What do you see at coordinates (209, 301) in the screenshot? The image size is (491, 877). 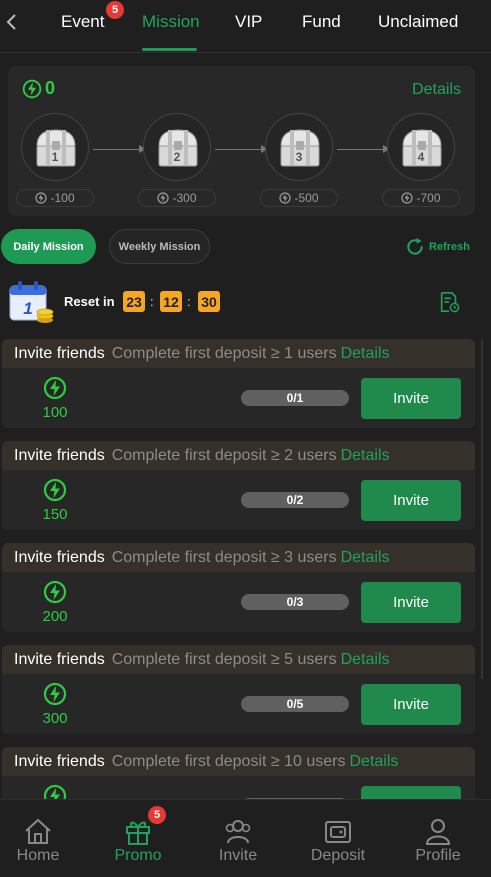 I see `timer-seconds: 30` at bounding box center [209, 301].